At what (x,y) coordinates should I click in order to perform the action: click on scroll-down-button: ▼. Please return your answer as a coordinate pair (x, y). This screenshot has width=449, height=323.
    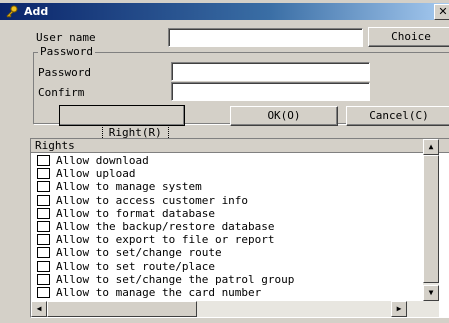
    Looking at the image, I should click on (431, 293).